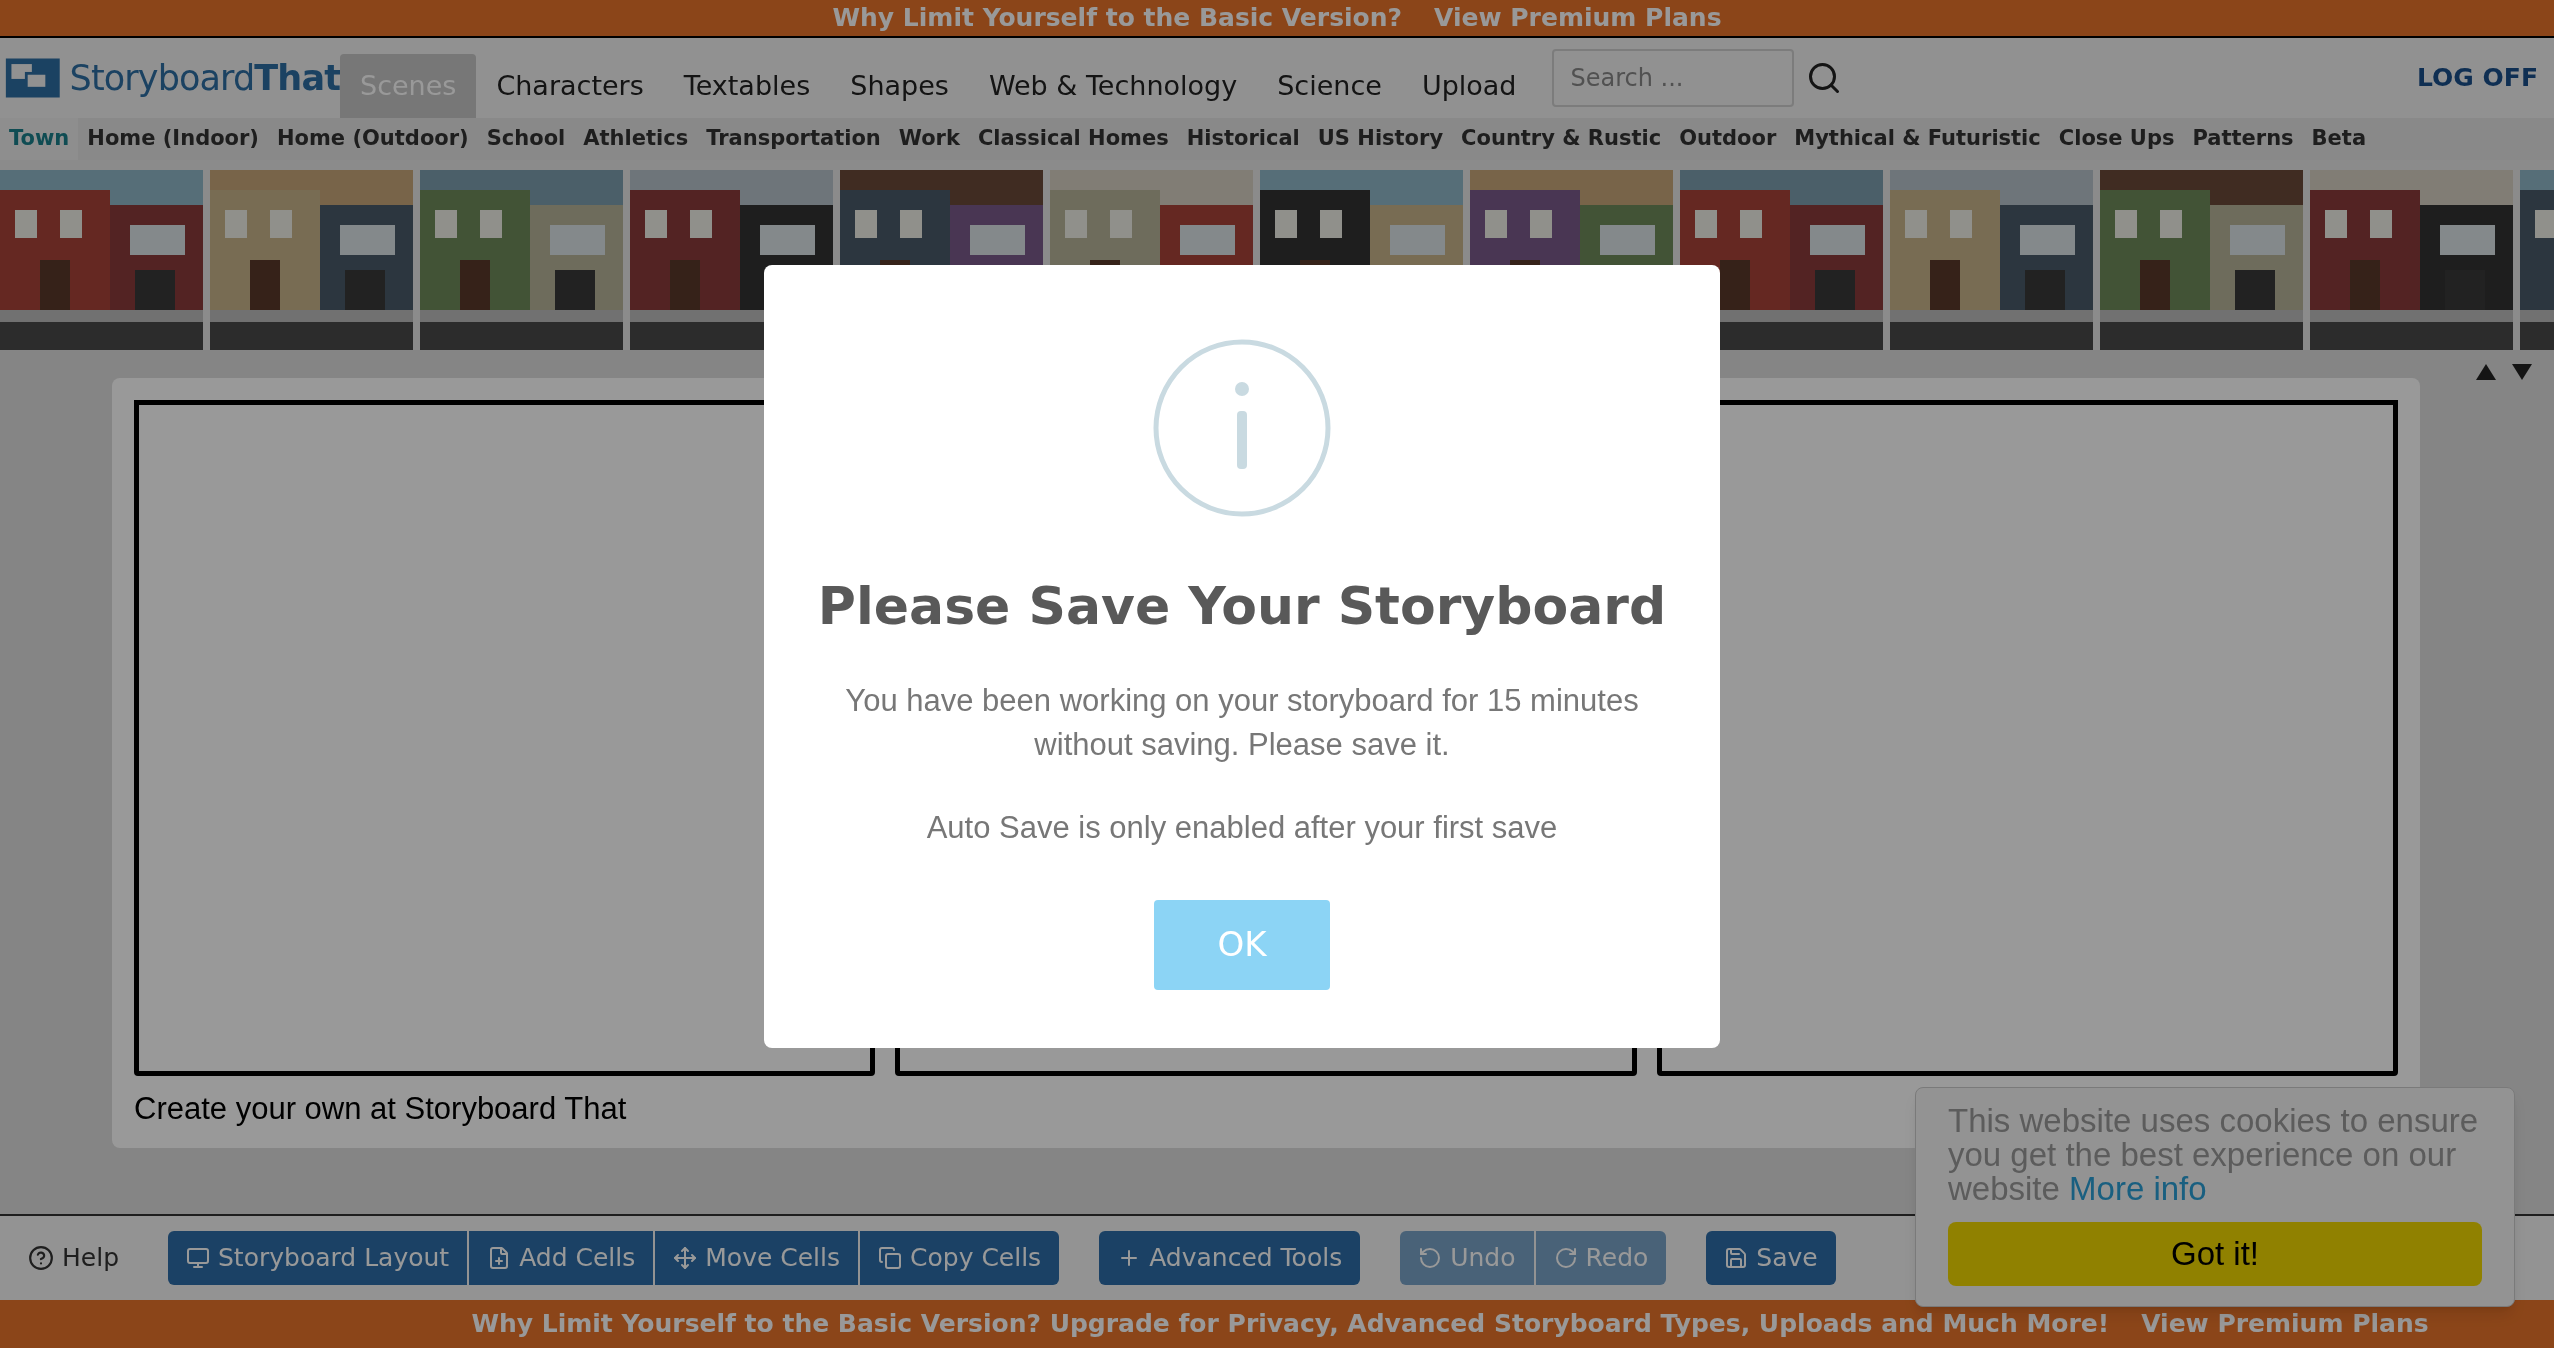  What do you see at coordinates (929, 139) in the screenshot?
I see `category-tab: Work` at bounding box center [929, 139].